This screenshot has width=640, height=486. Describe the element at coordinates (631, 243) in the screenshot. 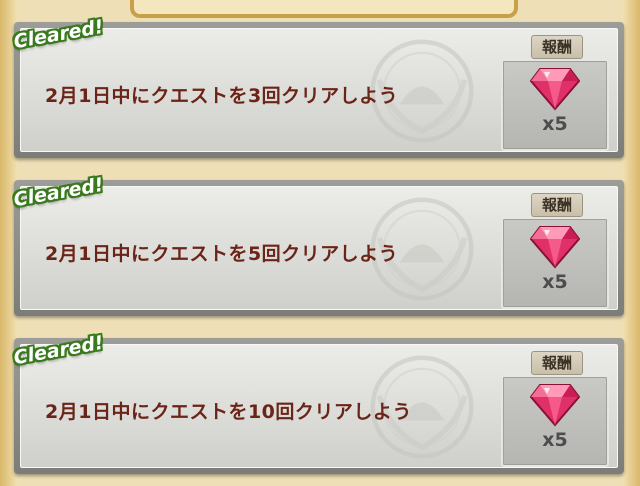

I see `right-border` at that location.